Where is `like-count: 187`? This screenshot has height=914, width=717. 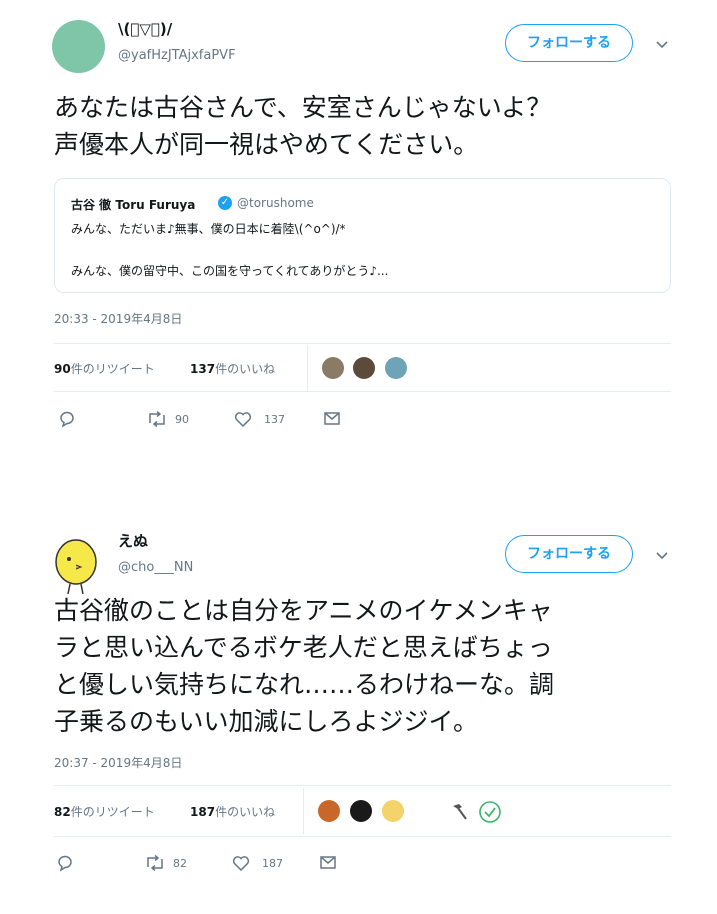 like-count: 187 is located at coordinates (272, 863).